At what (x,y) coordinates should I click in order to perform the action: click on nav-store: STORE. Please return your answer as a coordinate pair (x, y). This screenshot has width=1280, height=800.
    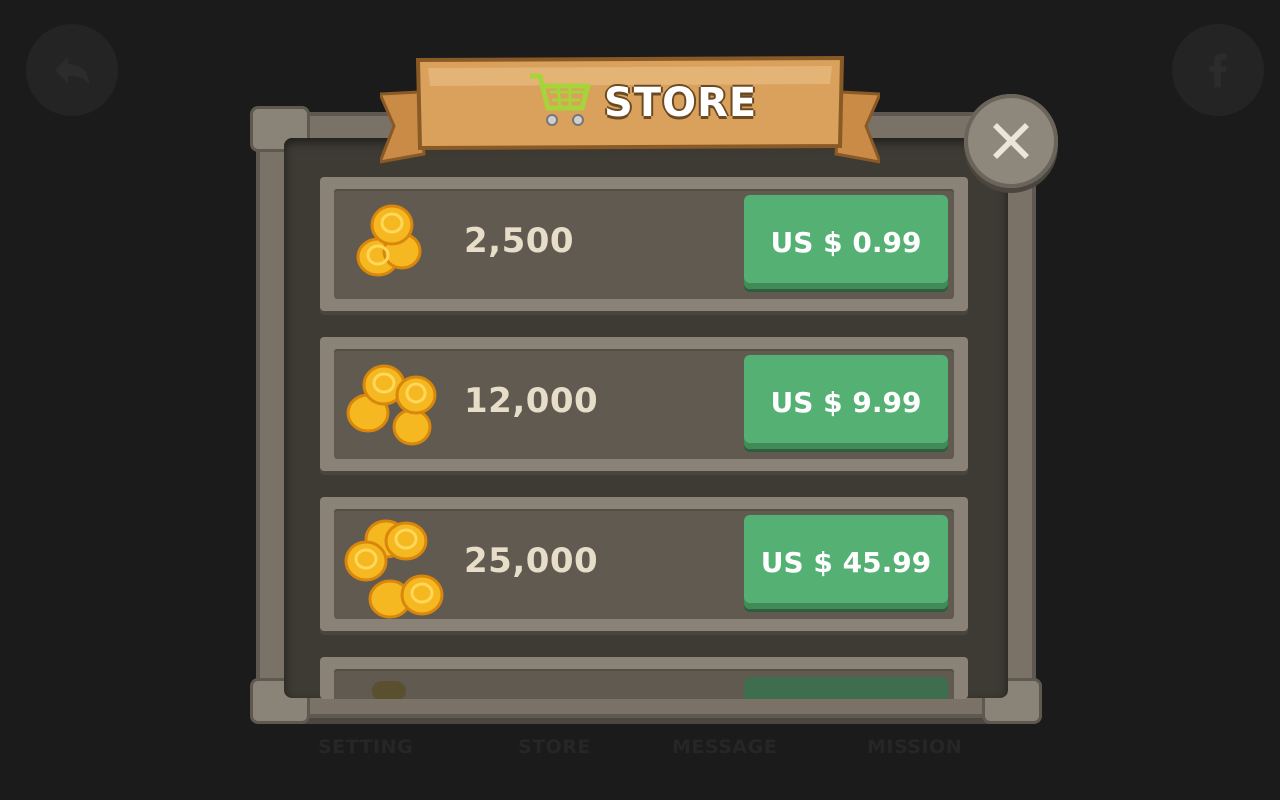
    Looking at the image, I should click on (554, 747).